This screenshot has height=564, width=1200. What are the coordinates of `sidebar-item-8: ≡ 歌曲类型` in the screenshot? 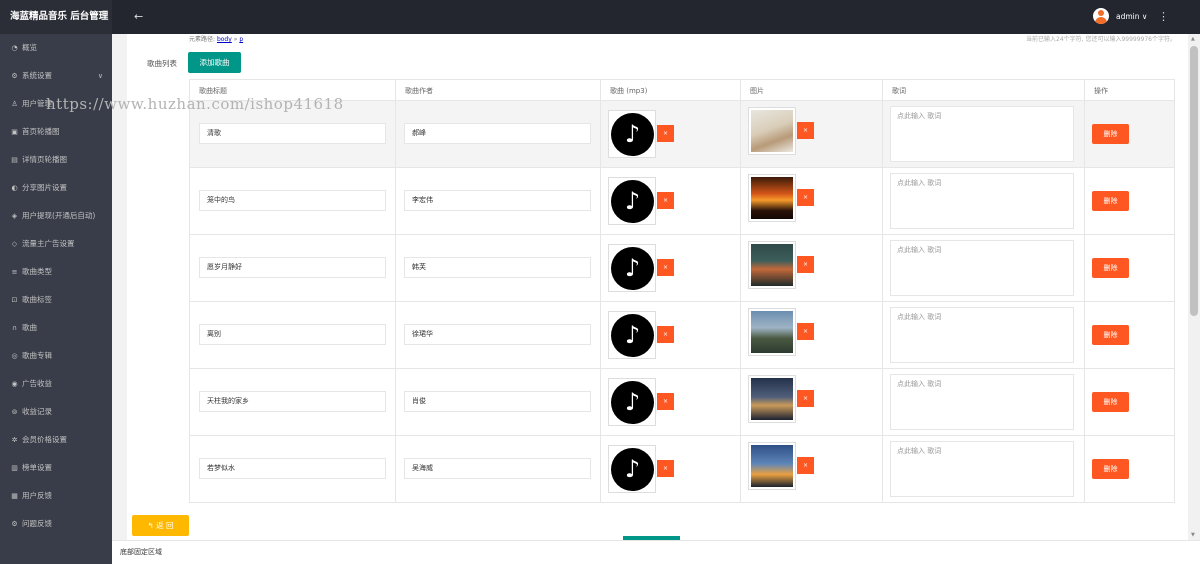 It's located at (56, 272).